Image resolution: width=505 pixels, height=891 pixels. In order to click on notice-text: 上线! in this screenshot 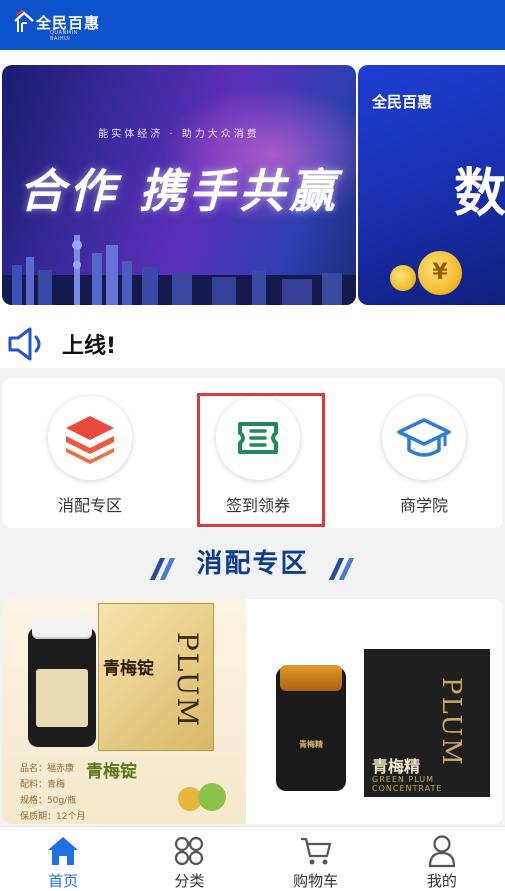, I will do `click(89, 346)`.